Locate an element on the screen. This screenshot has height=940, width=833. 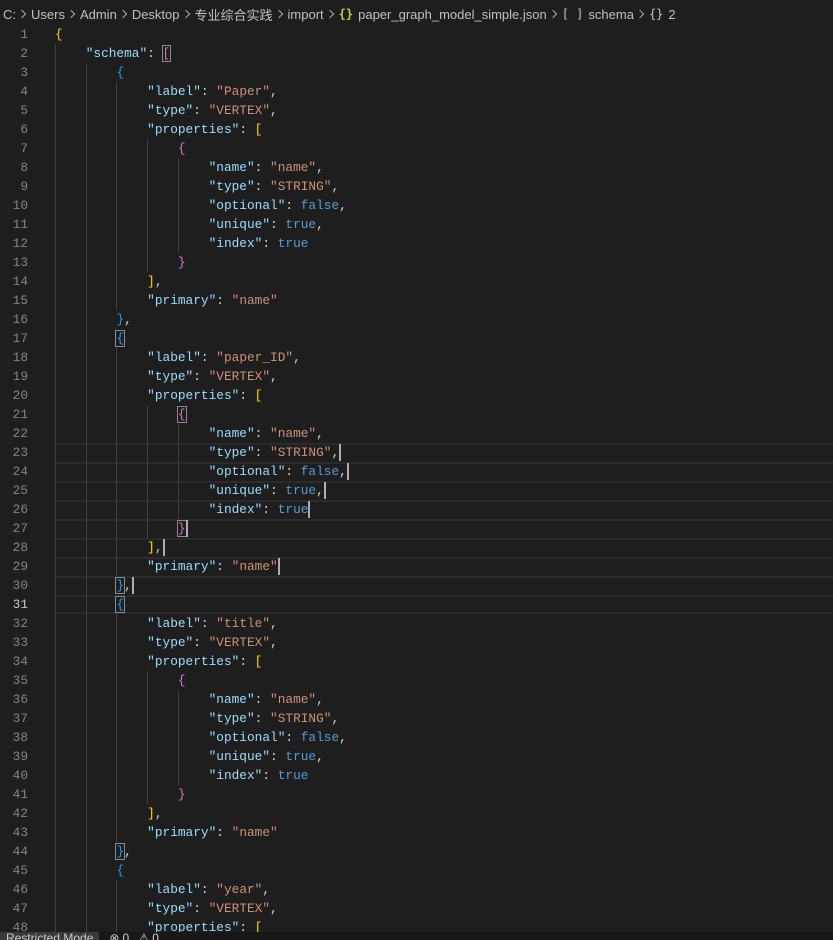
breadcrumb-item-admin: Admin is located at coordinates (98, 14).